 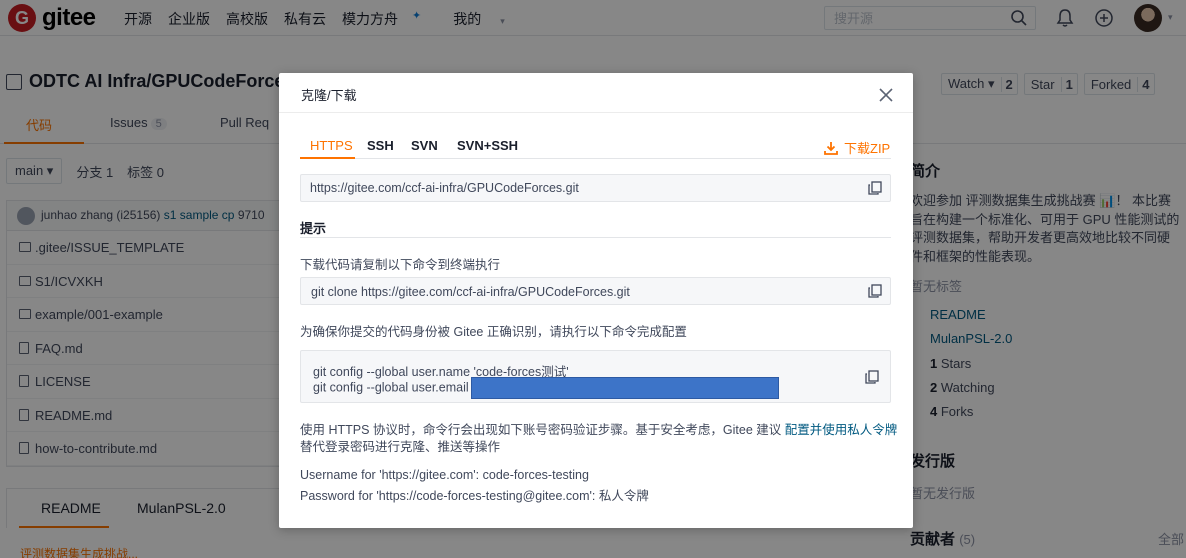 I want to click on active-protocol-underline, so click(x=327, y=158).